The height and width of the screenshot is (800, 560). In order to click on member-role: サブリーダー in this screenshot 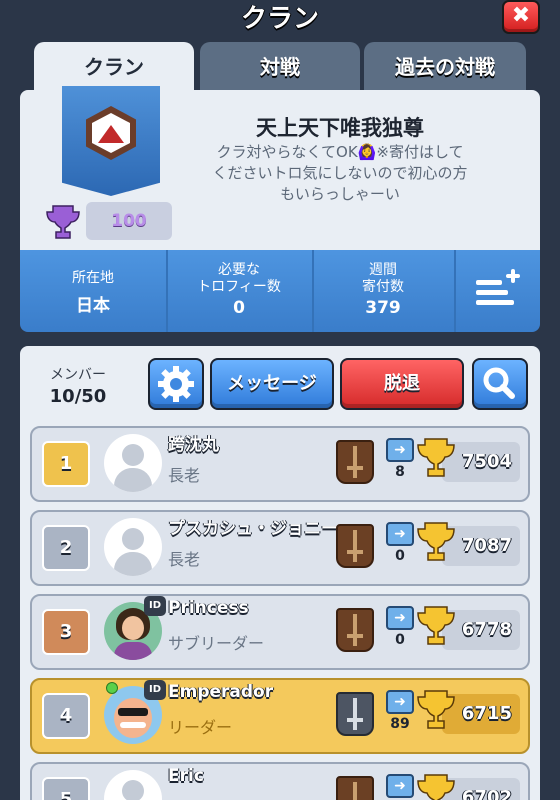, I will do `click(216, 643)`.